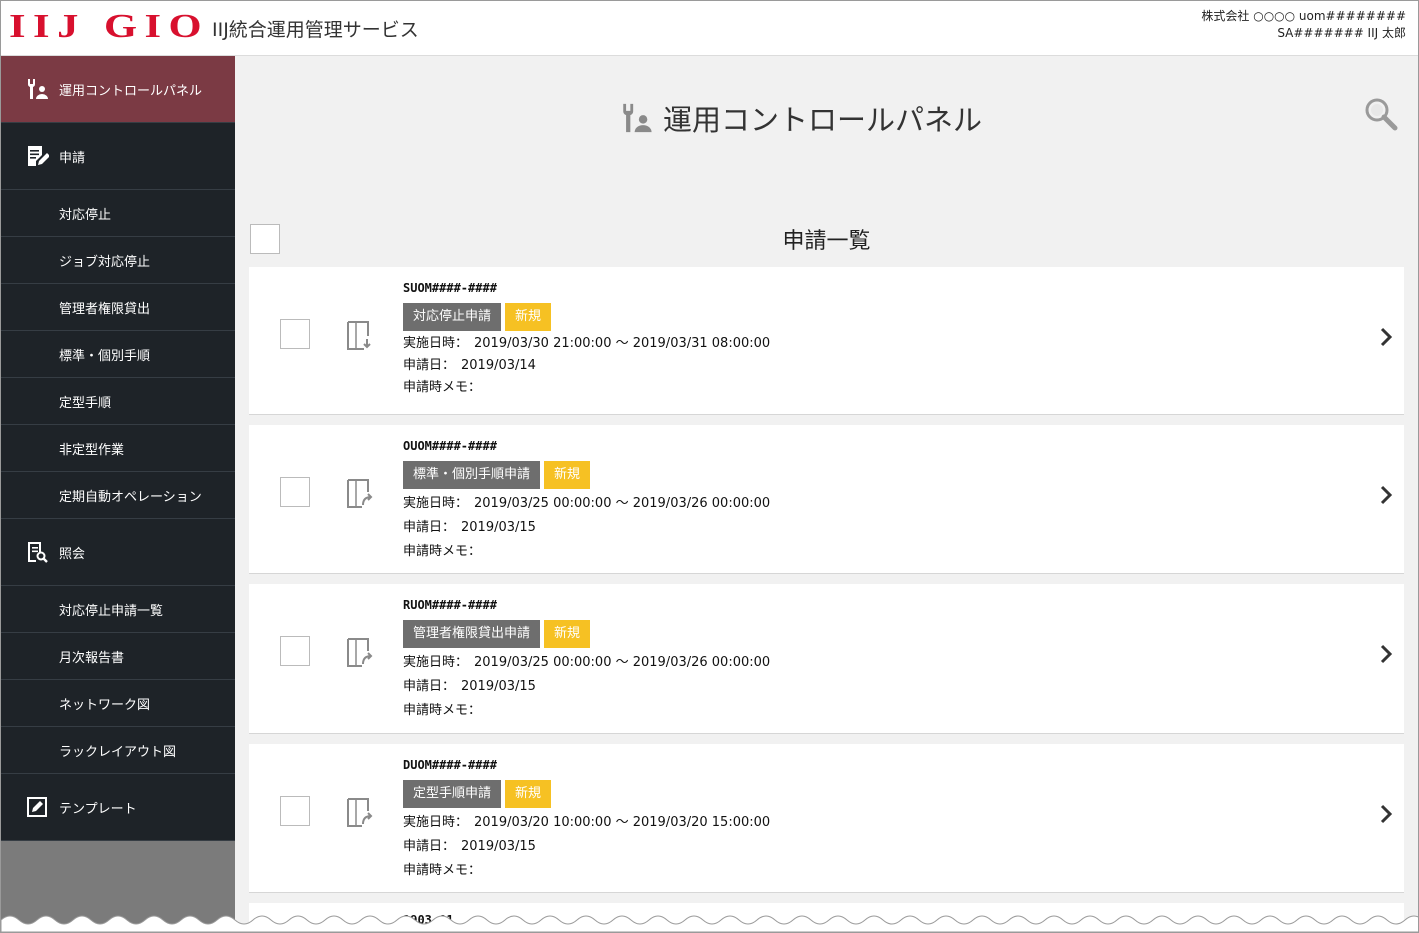  Describe the element at coordinates (1303, 16) in the screenshot. I see `user-company: 株式会社 ○○○○ uom########` at that location.